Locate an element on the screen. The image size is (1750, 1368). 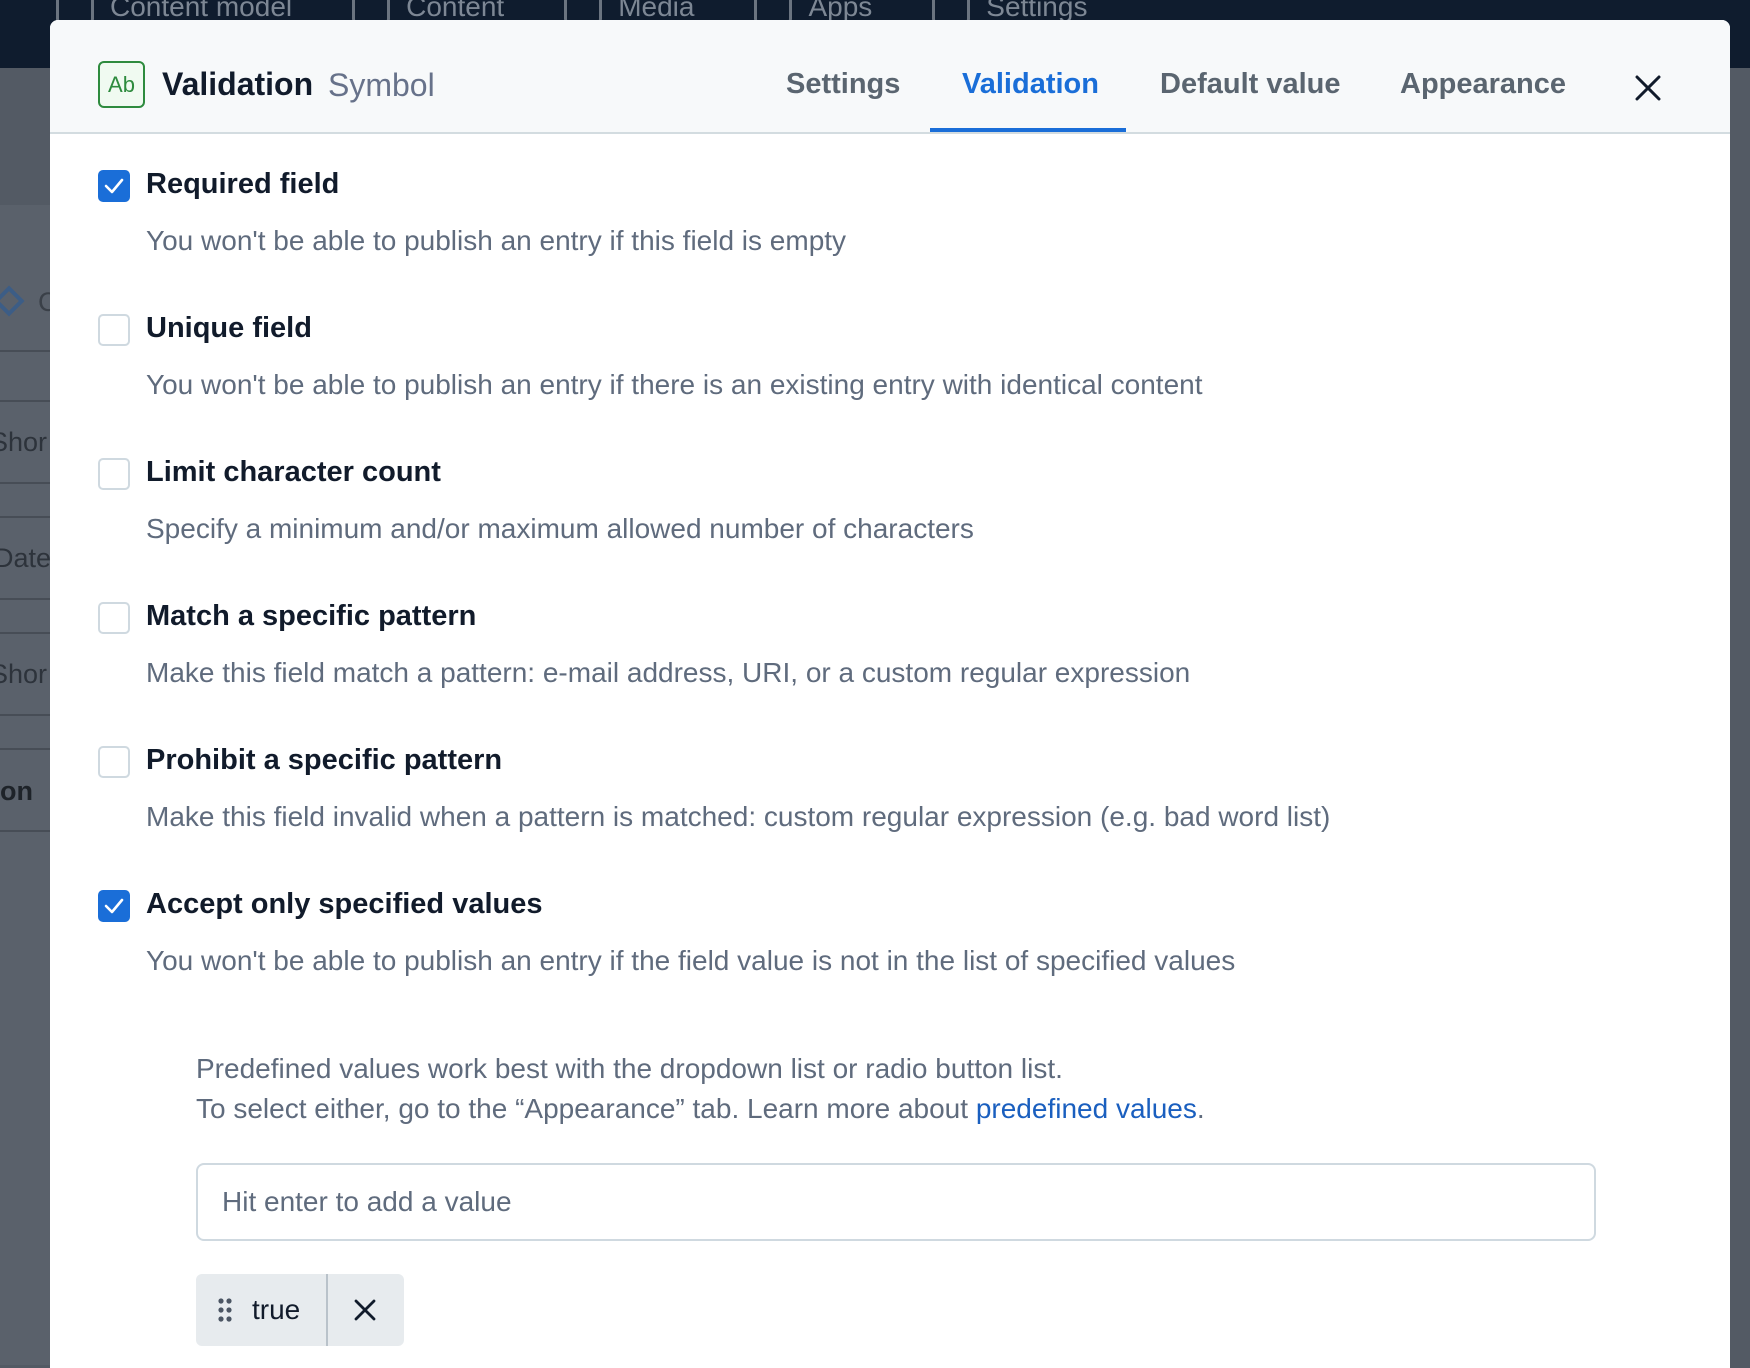
option-label: Accept only specified values is located at coordinates (344, 904).